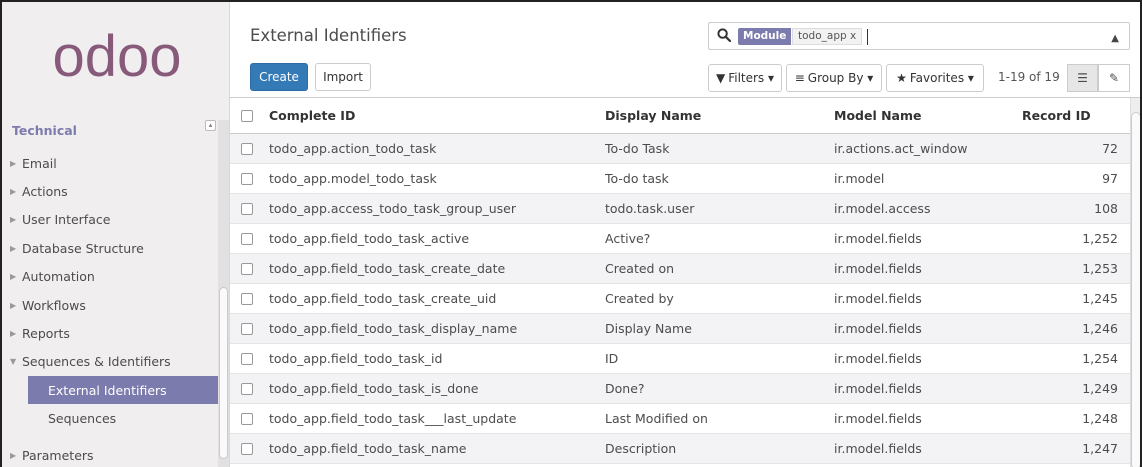  Describe the element at coordinates (247, 115) in the screenshot. I see `select-all-checkbox` at that location.